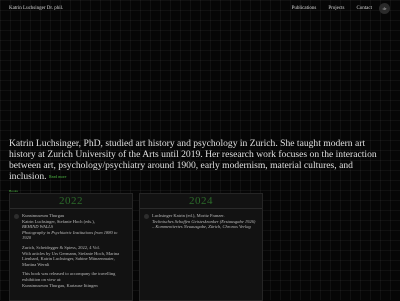 This screenshot has width=400, height=301. I want to click on card-year: 2022, so click(71, 201).